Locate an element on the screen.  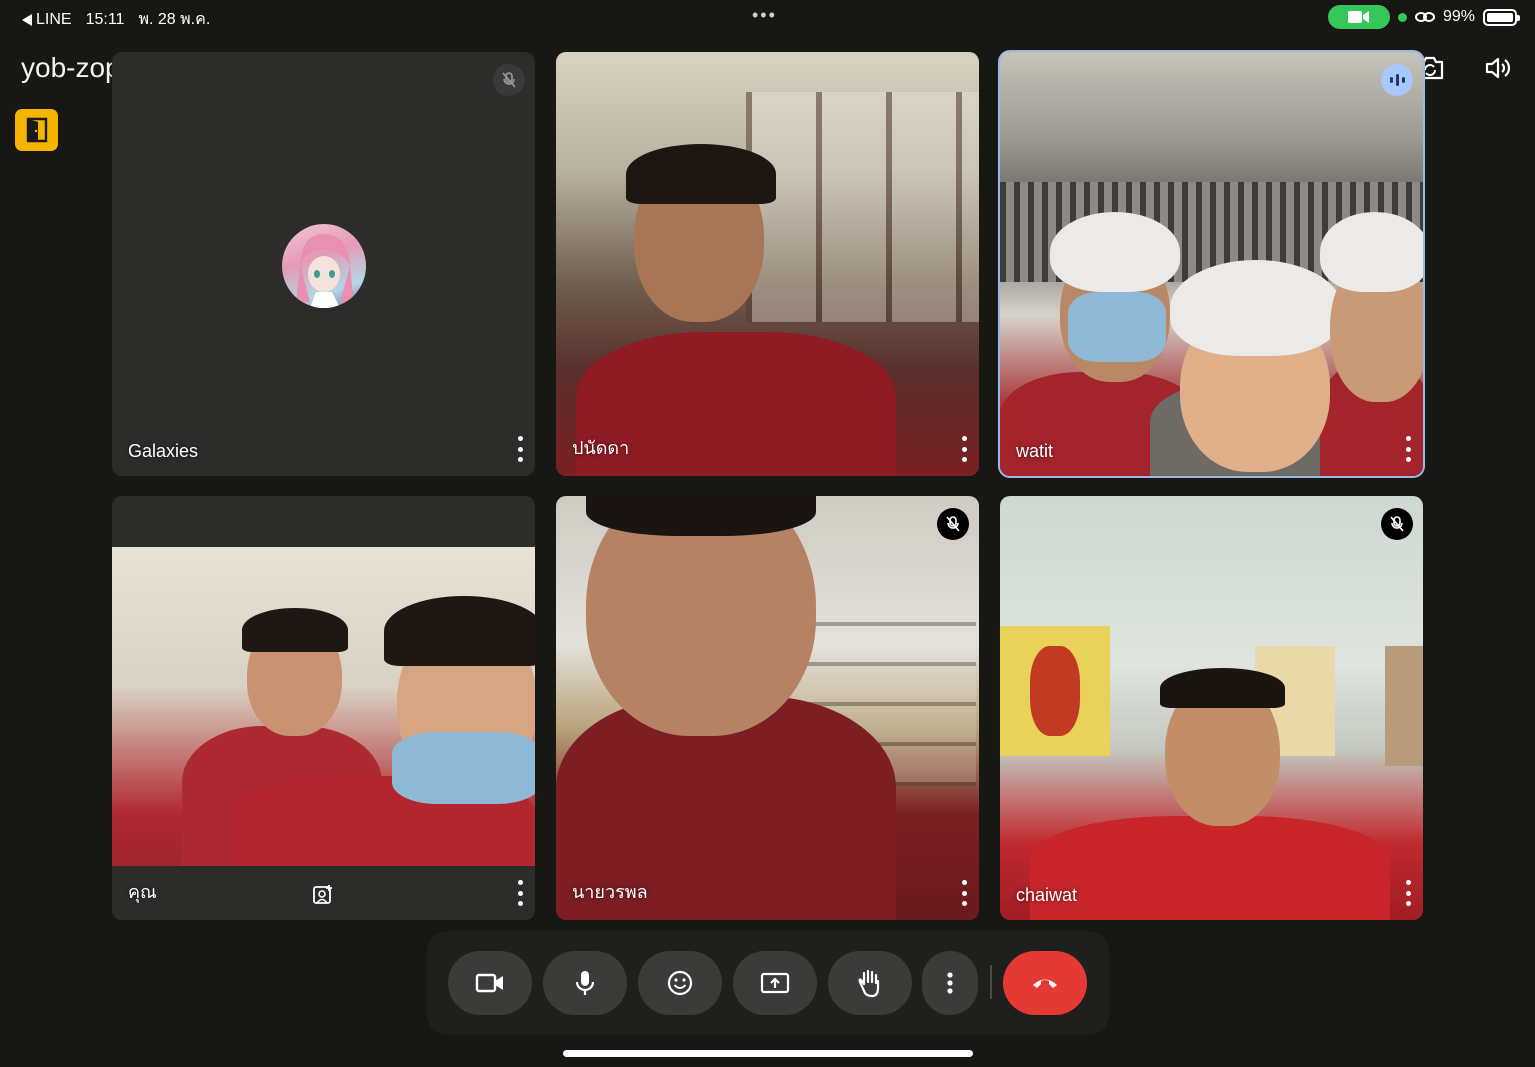
participant-name: นายวรพล is located at coordinates (610, 892).